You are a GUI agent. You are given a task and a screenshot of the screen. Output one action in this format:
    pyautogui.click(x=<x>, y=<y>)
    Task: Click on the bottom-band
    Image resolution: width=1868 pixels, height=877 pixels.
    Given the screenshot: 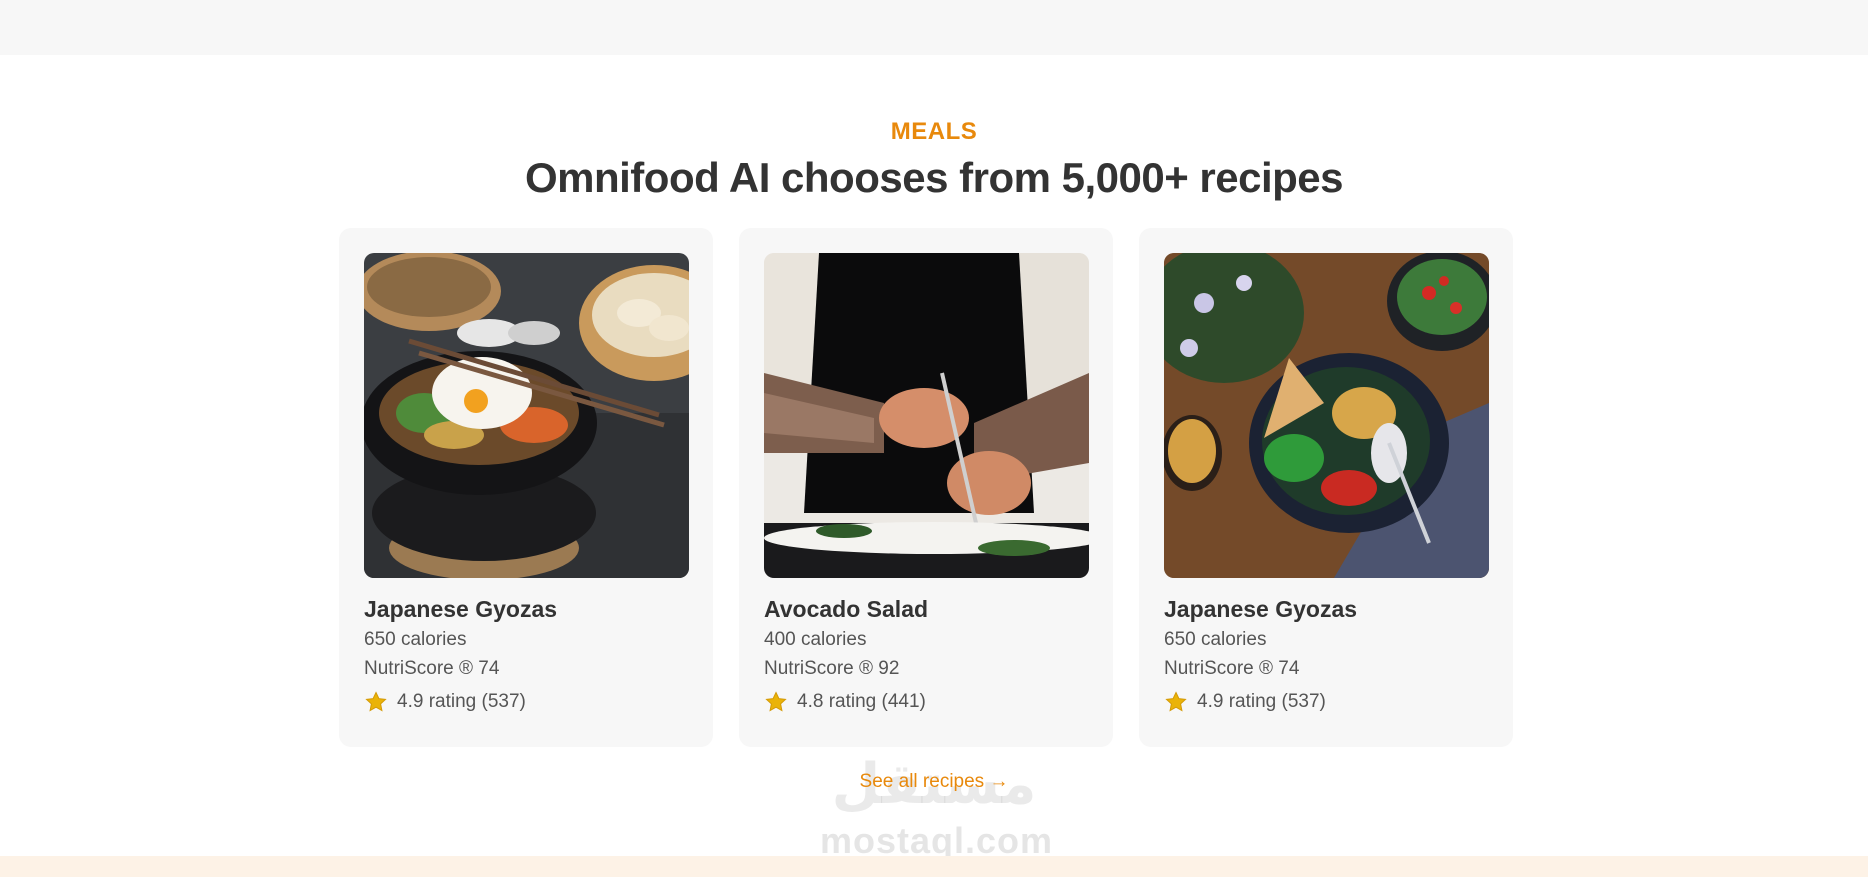 What is the action you would take?
    pyautogui.click(x=934, y=866)
    